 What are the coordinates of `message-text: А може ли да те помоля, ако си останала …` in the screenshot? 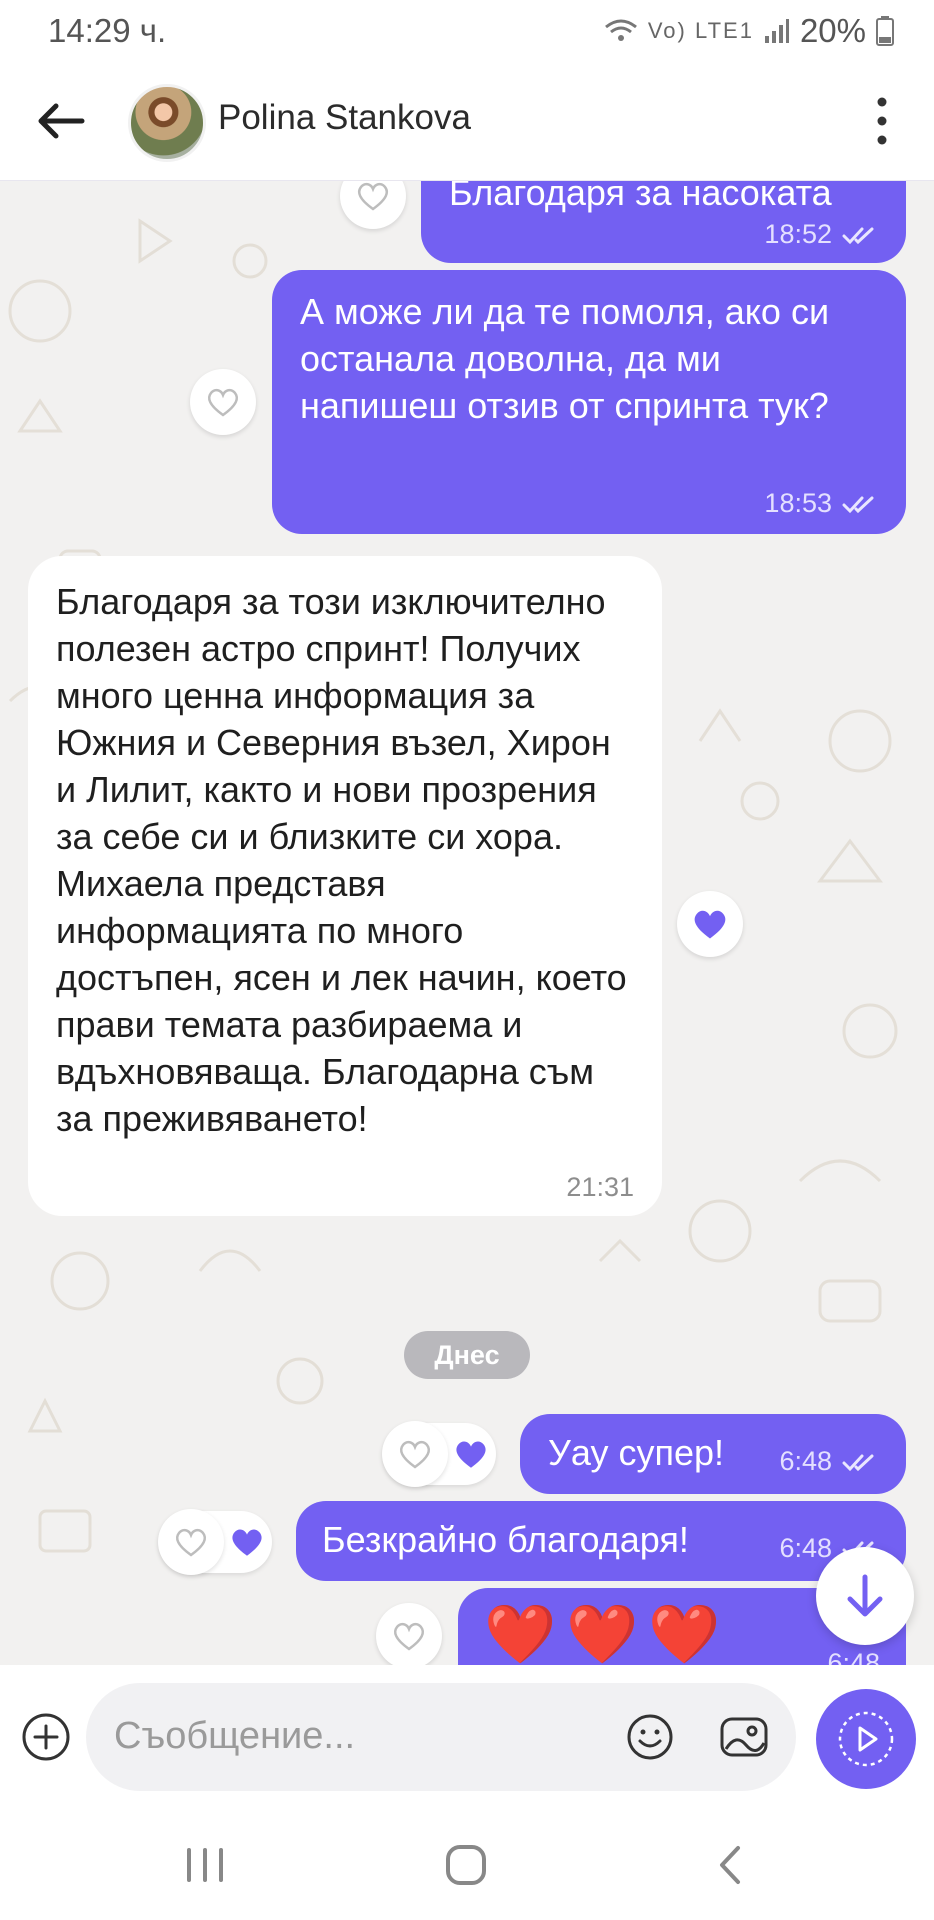 It's located at (565, 358).